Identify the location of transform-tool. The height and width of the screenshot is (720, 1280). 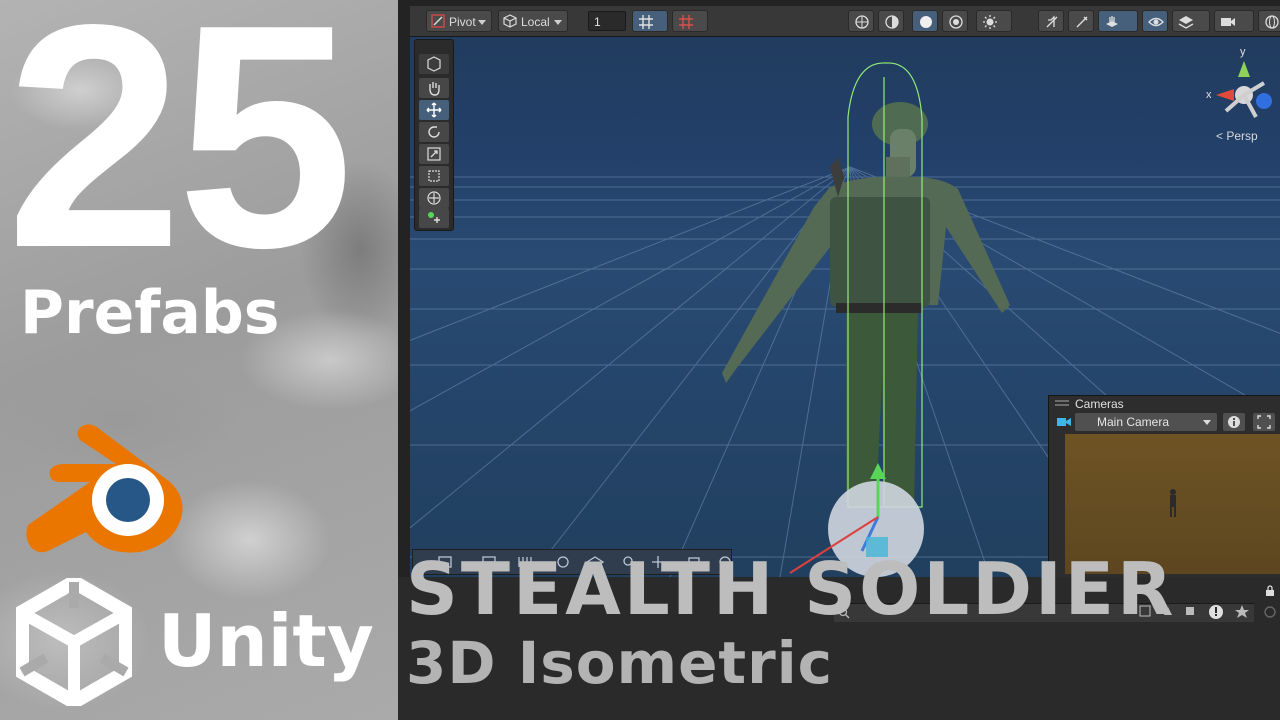
(434, 198).